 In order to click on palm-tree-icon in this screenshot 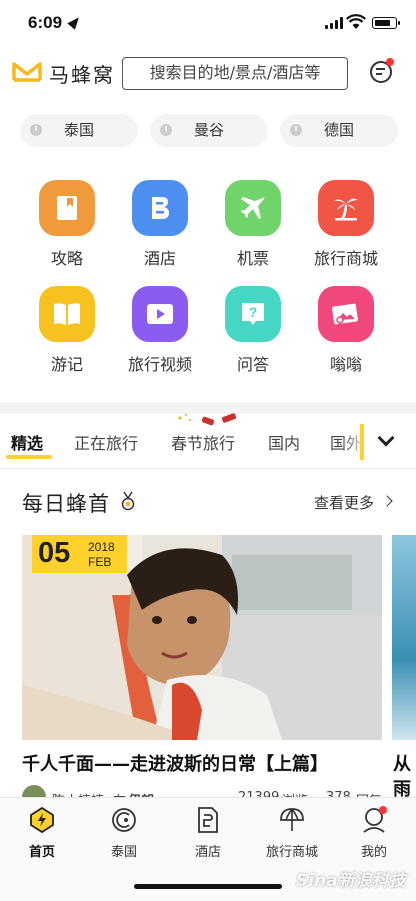, I will do `click(346, 208)`.